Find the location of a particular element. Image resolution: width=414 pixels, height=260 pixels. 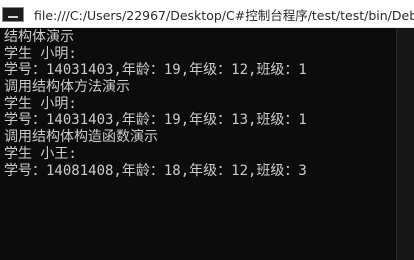

console-line: 调用结构体方法演示 is located at coordinates (67, 87).